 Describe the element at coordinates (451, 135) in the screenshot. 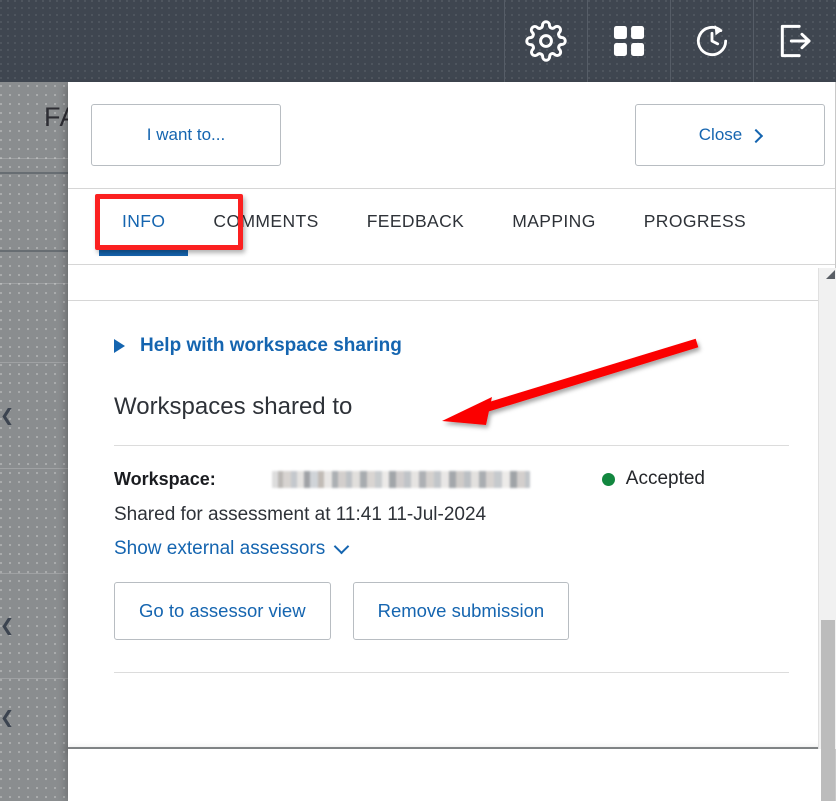

I see `modal-header: I want to... Close` at that location.